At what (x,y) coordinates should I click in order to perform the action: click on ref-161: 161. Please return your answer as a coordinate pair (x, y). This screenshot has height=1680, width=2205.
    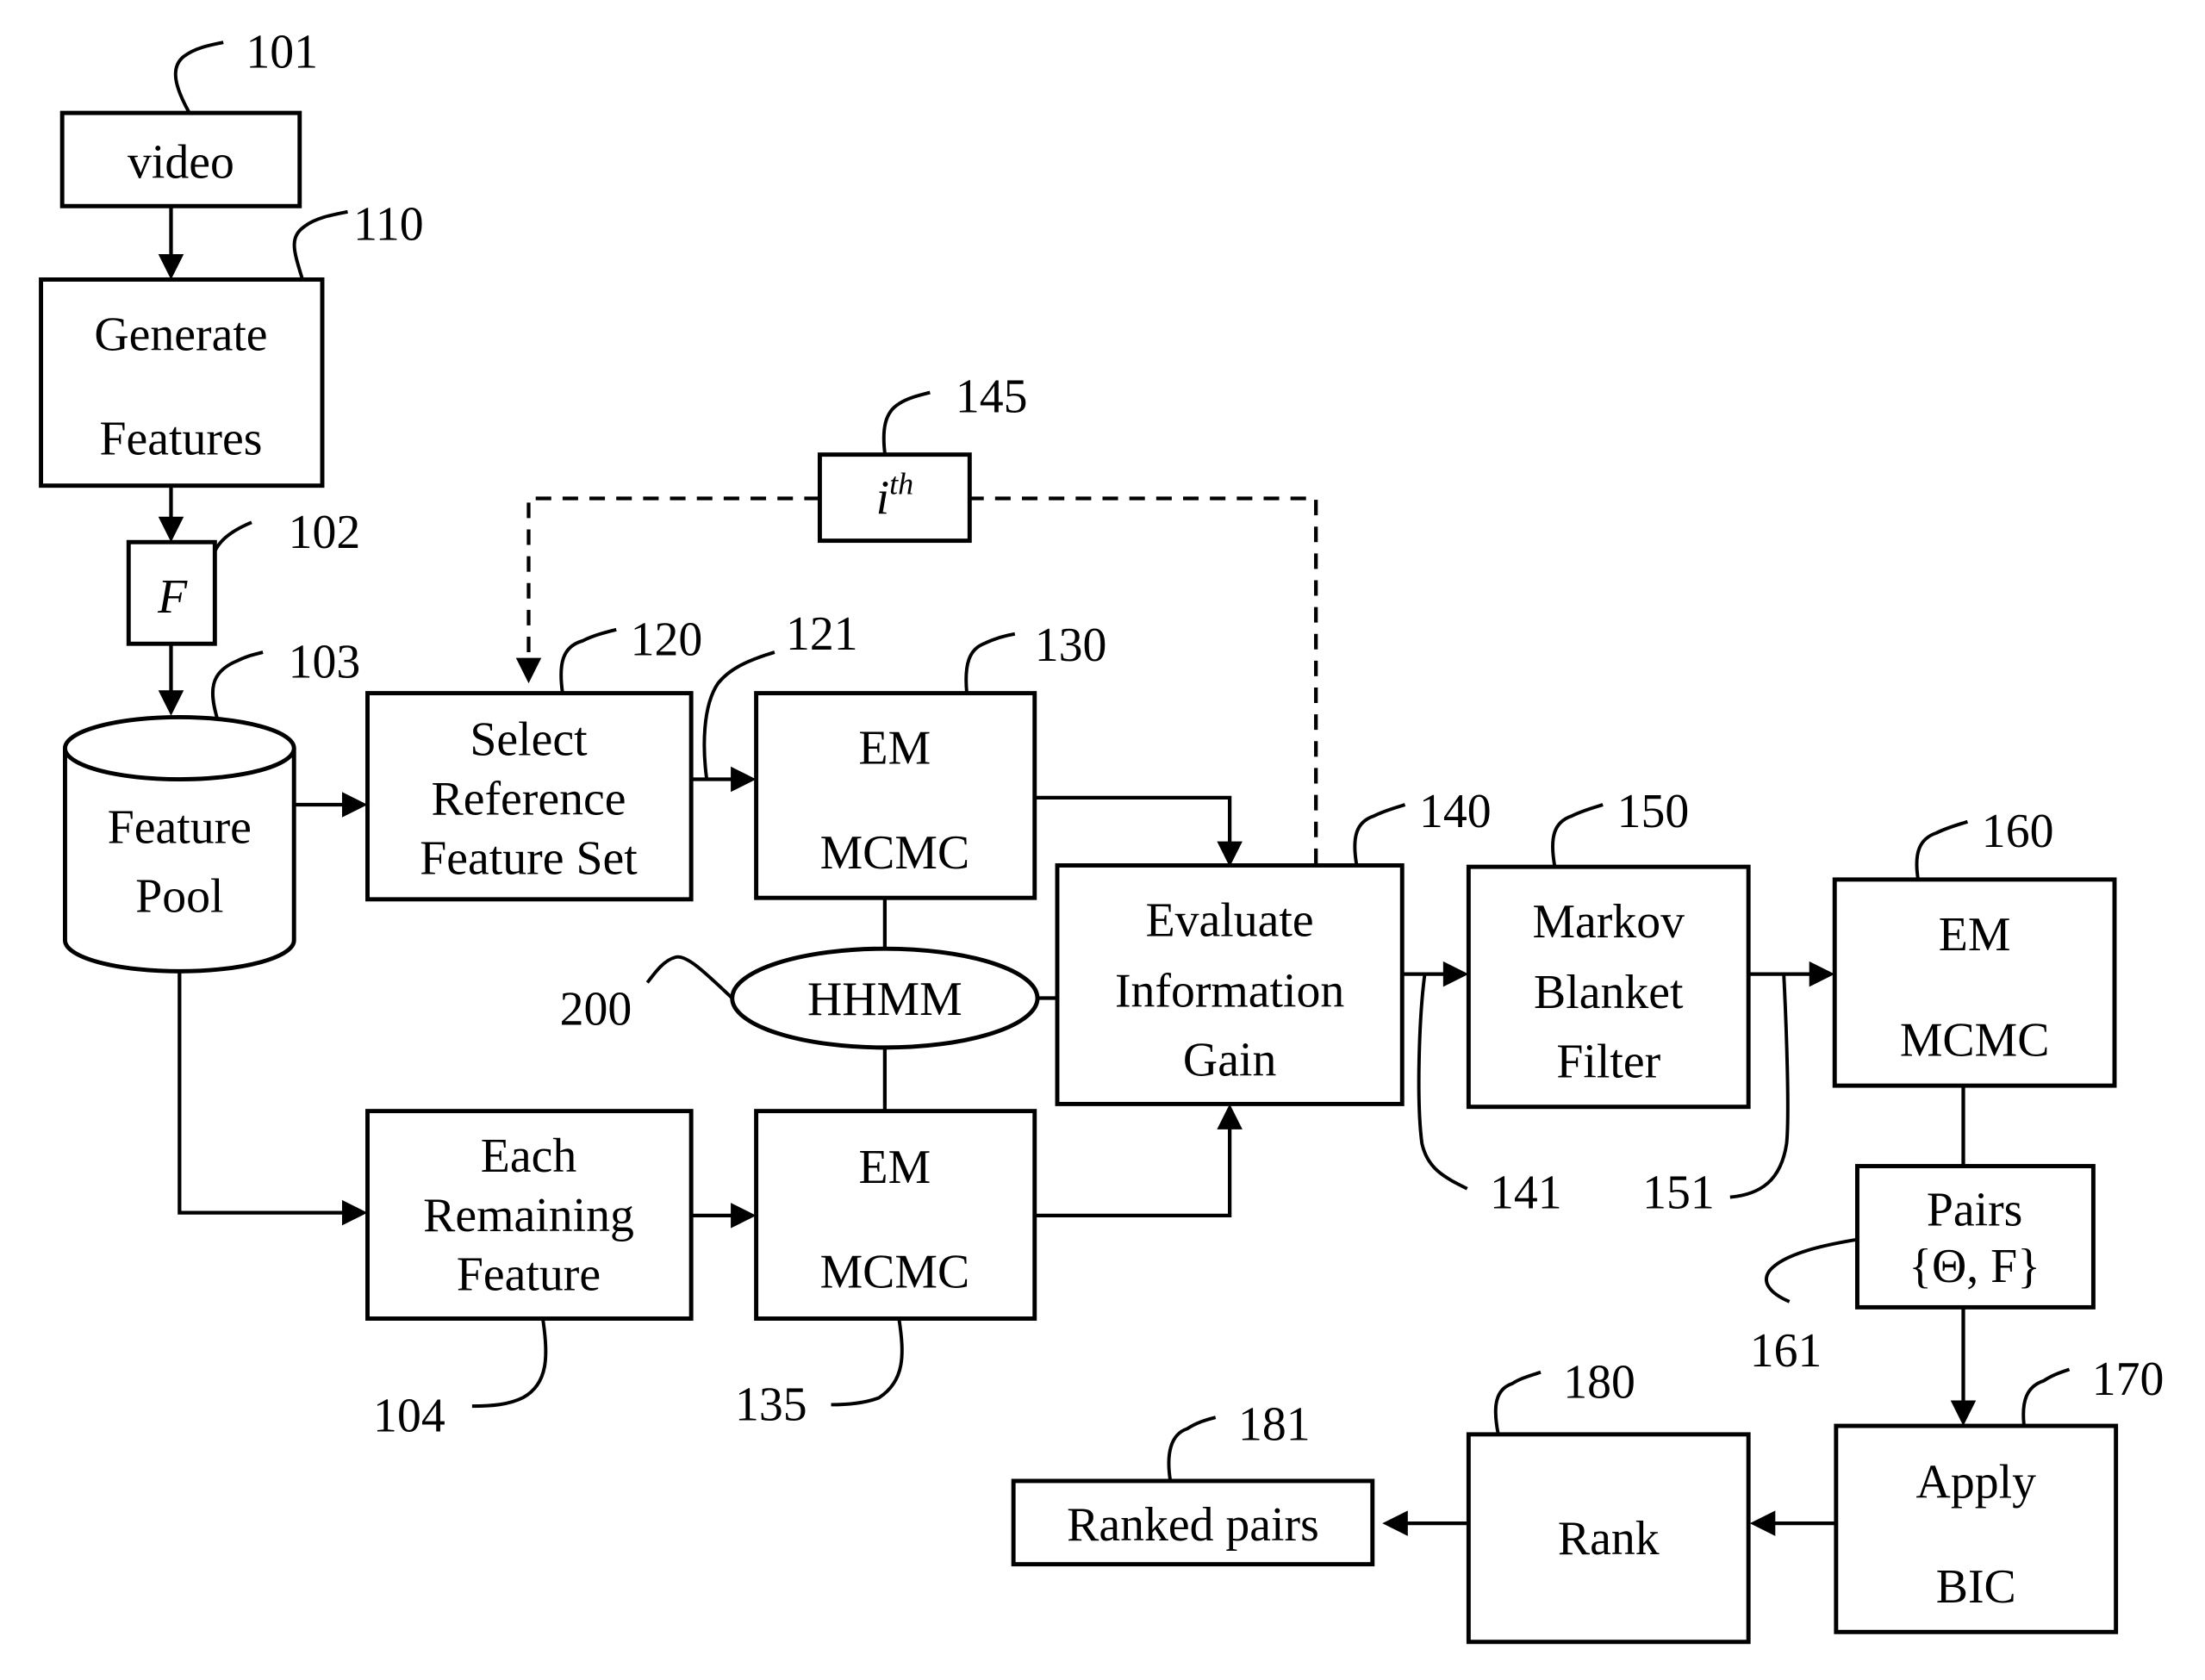
    Looking at the image, I should click on (1786, 1351).